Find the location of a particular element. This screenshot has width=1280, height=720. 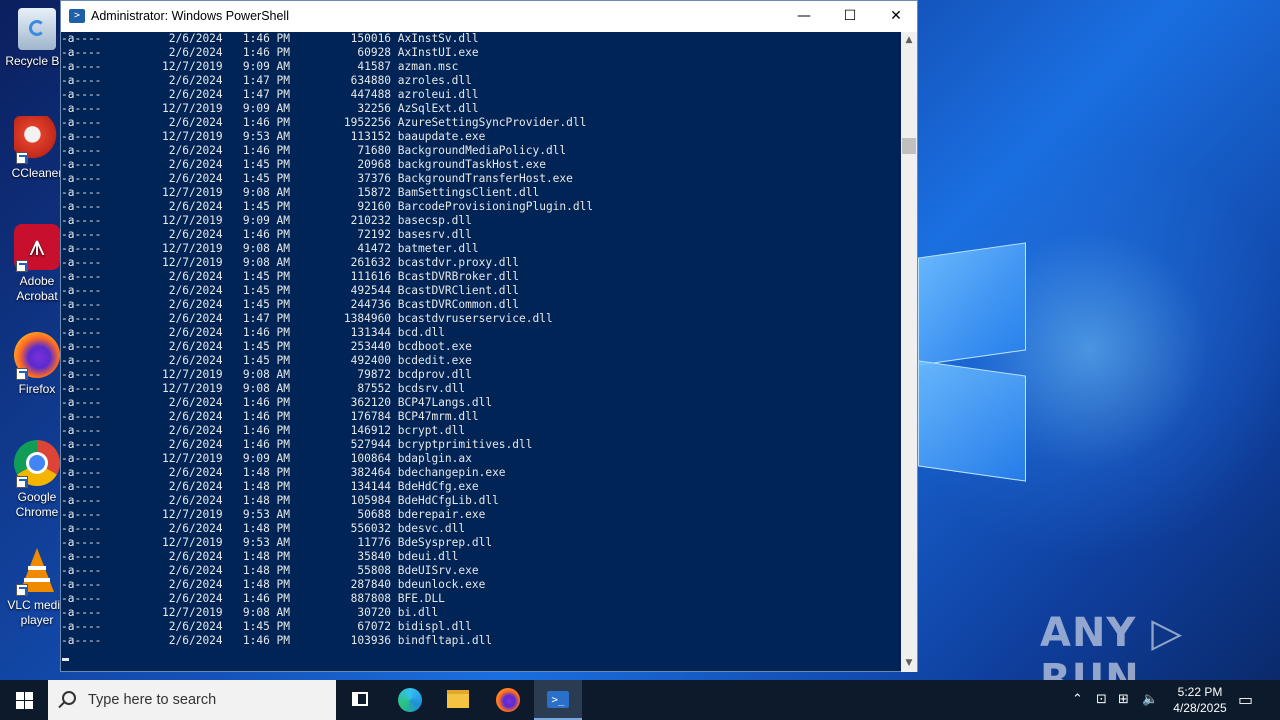

task-view-button is located at coordinates (360, 700).